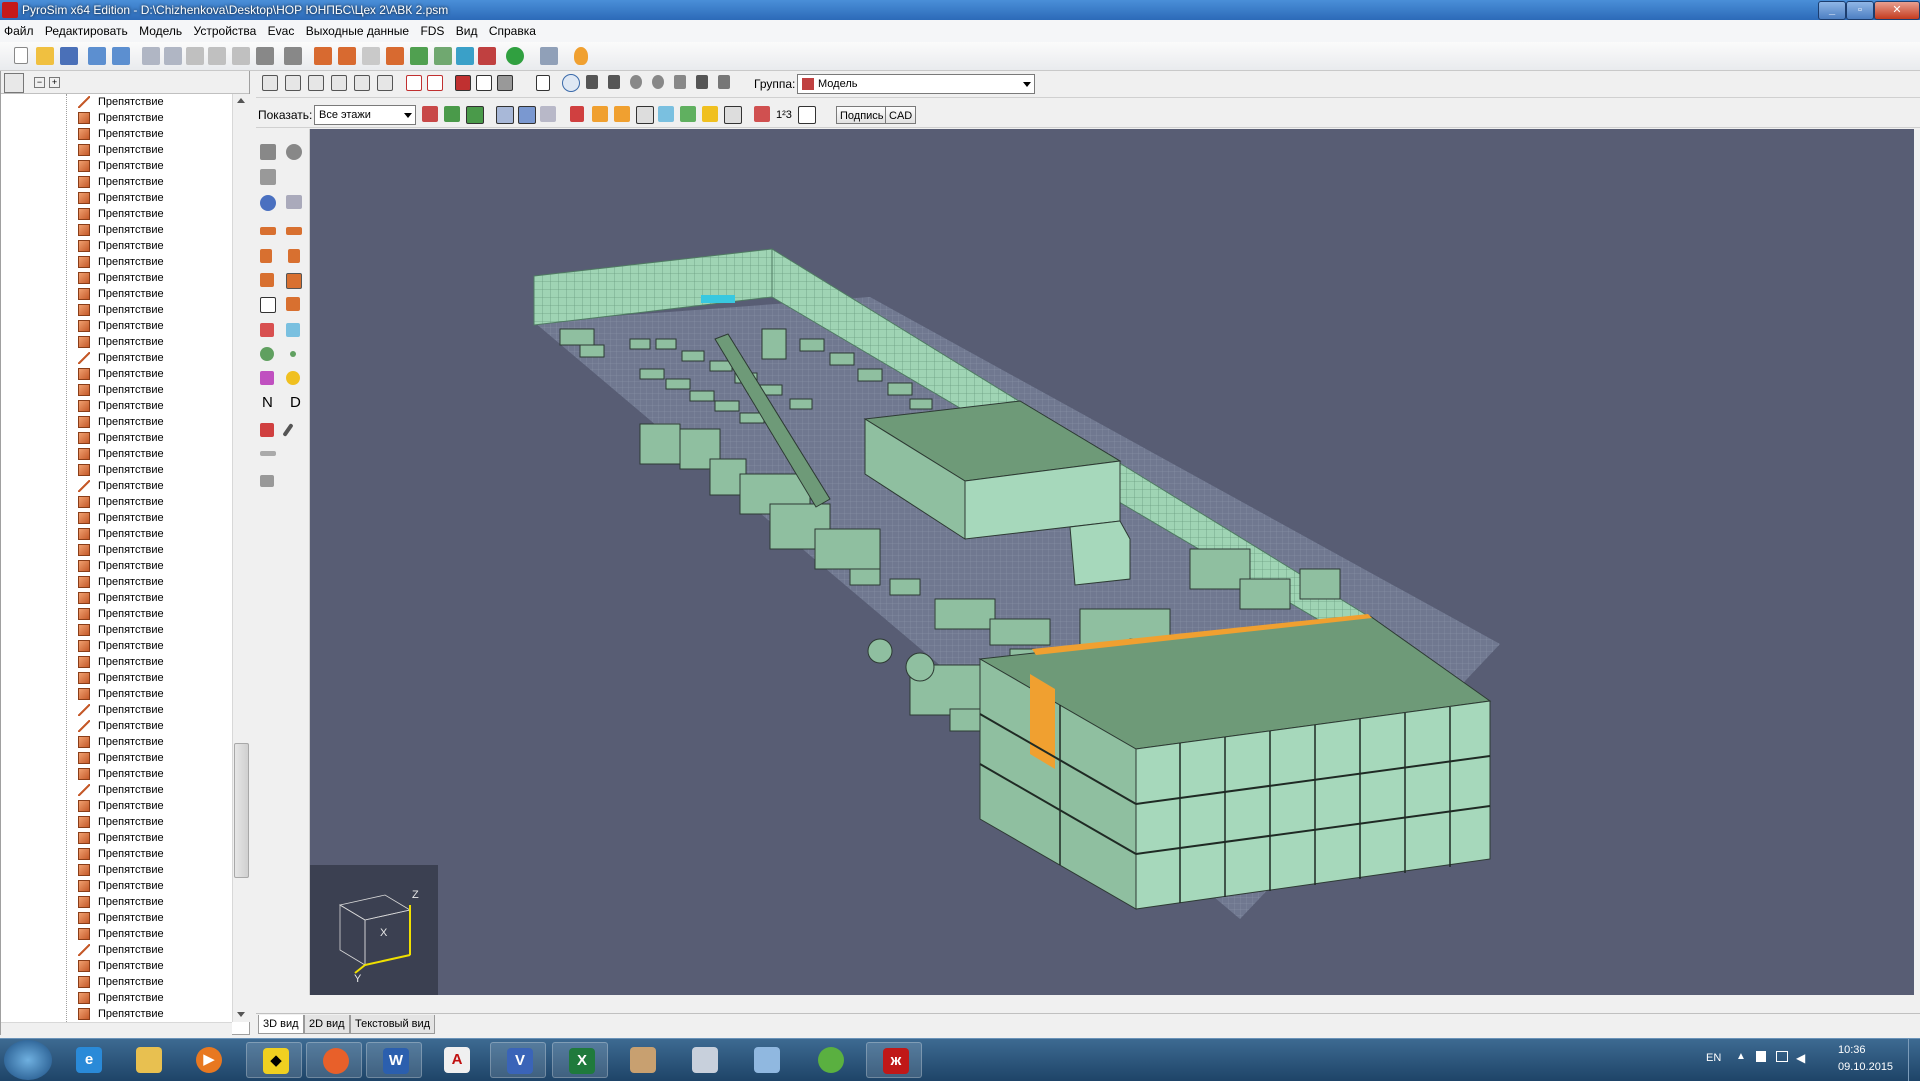 The image size is (1920, 1081). I want to click on solid-render-icon, so click(463, 83).